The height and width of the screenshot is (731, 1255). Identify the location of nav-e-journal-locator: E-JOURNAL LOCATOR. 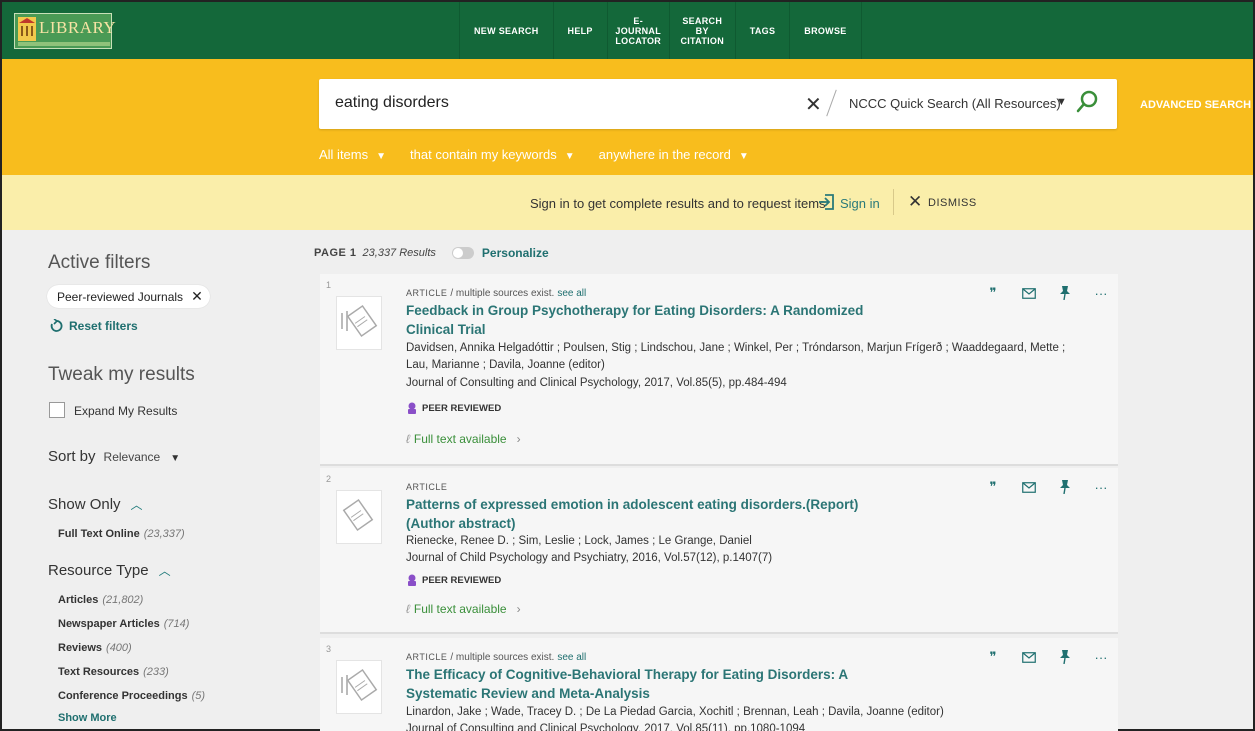
(639, 30).